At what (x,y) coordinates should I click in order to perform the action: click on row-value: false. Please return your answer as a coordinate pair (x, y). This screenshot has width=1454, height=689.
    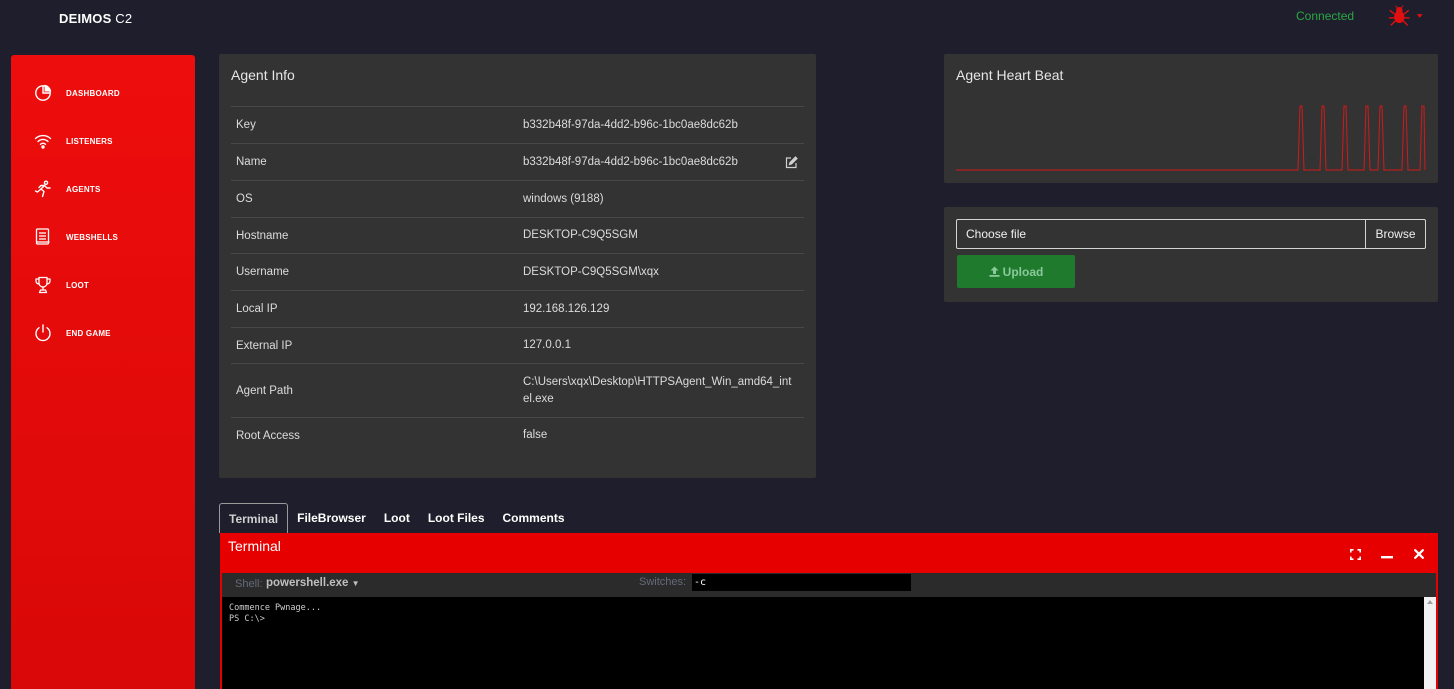
    Looking at the image, I should click on (661, 435).